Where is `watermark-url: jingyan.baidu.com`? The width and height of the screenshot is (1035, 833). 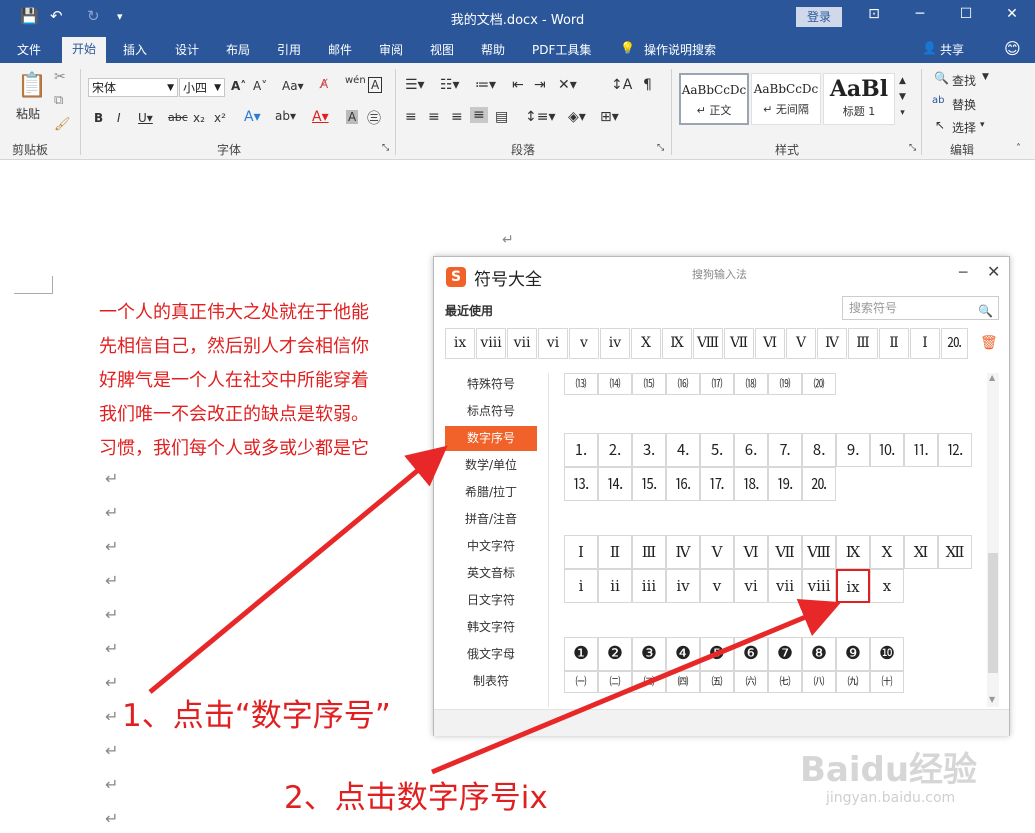
watermark-url: jingyan.baidu.com is located at coordinates (891, 798).